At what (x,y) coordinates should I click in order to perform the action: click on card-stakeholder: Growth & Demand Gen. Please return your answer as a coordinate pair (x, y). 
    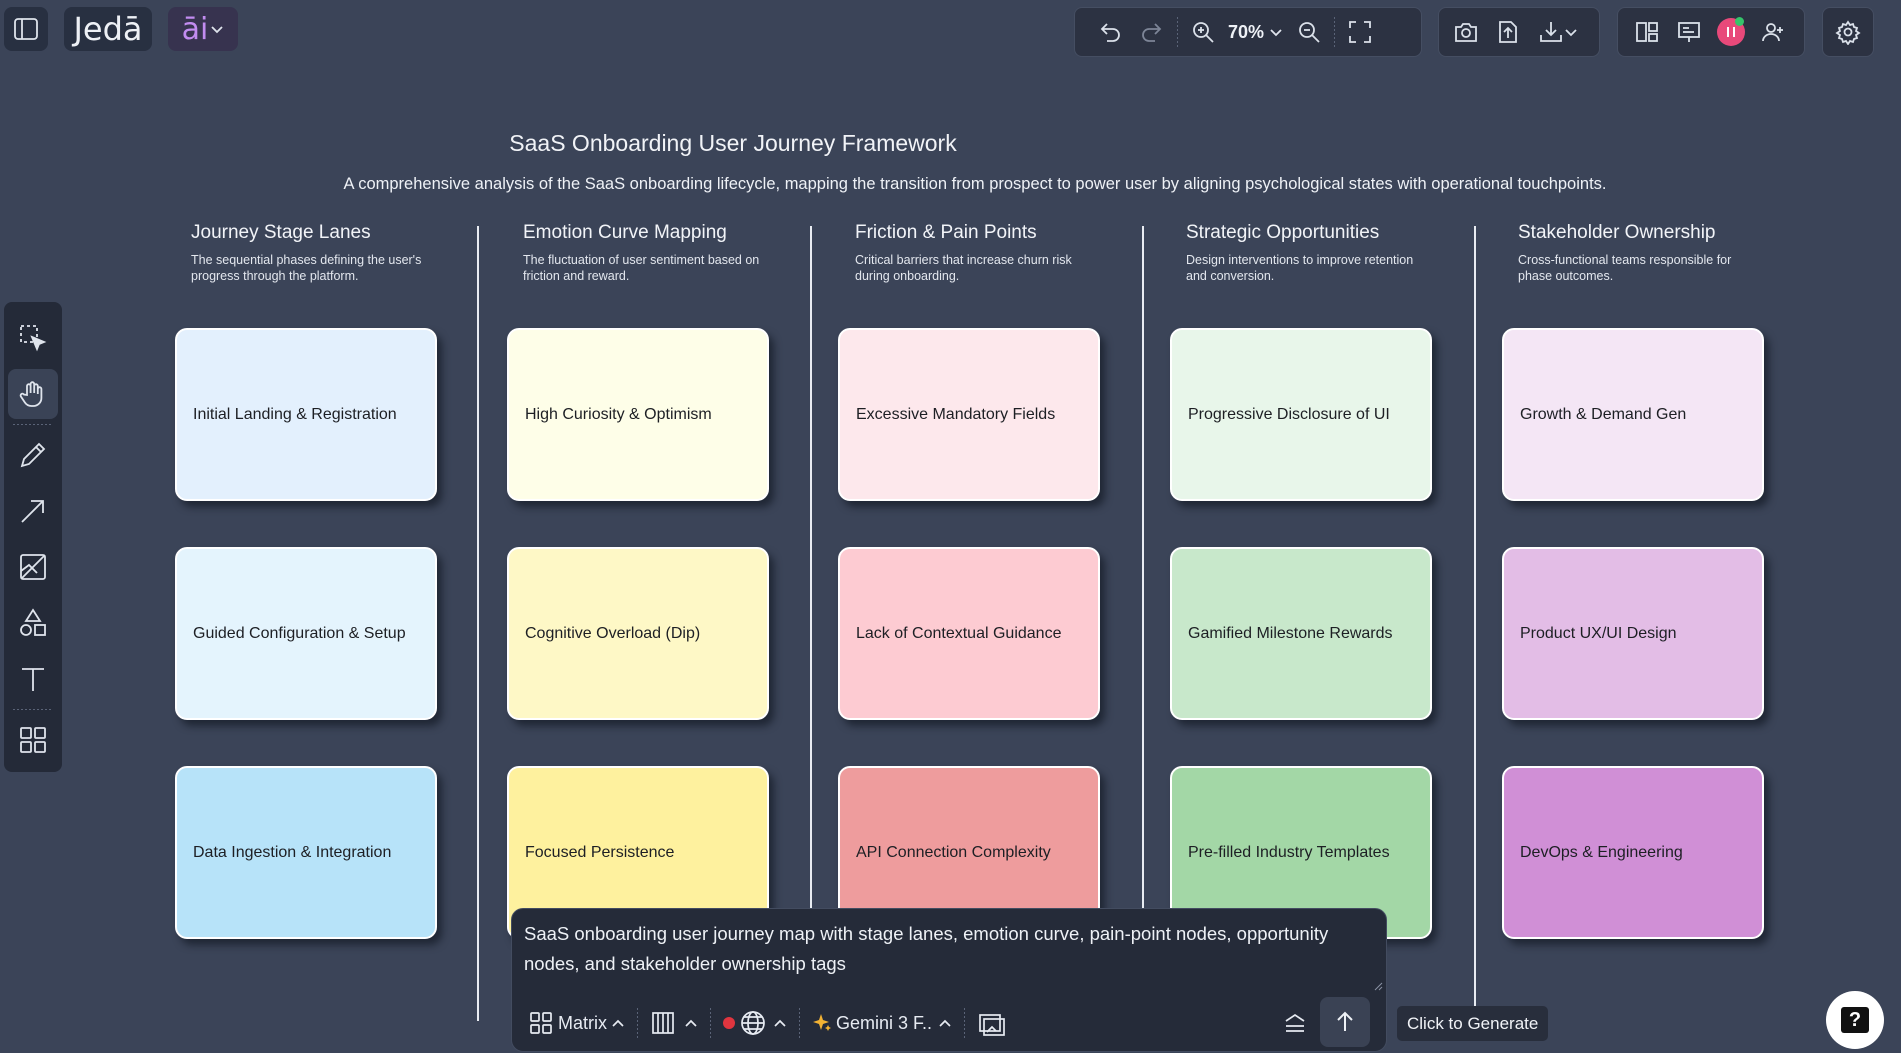
    Looking at the image, I should click on (1633, 414).